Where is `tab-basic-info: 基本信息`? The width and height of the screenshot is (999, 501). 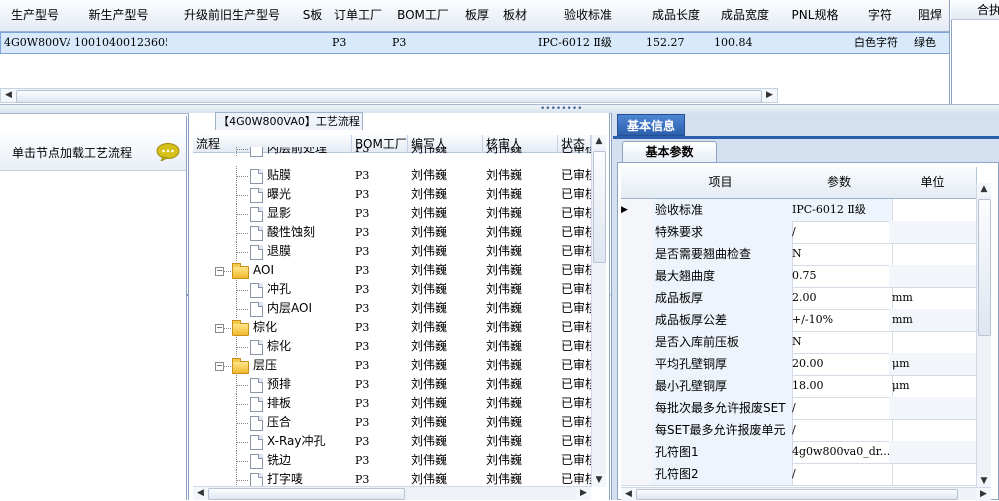 tab-basic-info: 基本信息 is located at coordinates (651, 125).